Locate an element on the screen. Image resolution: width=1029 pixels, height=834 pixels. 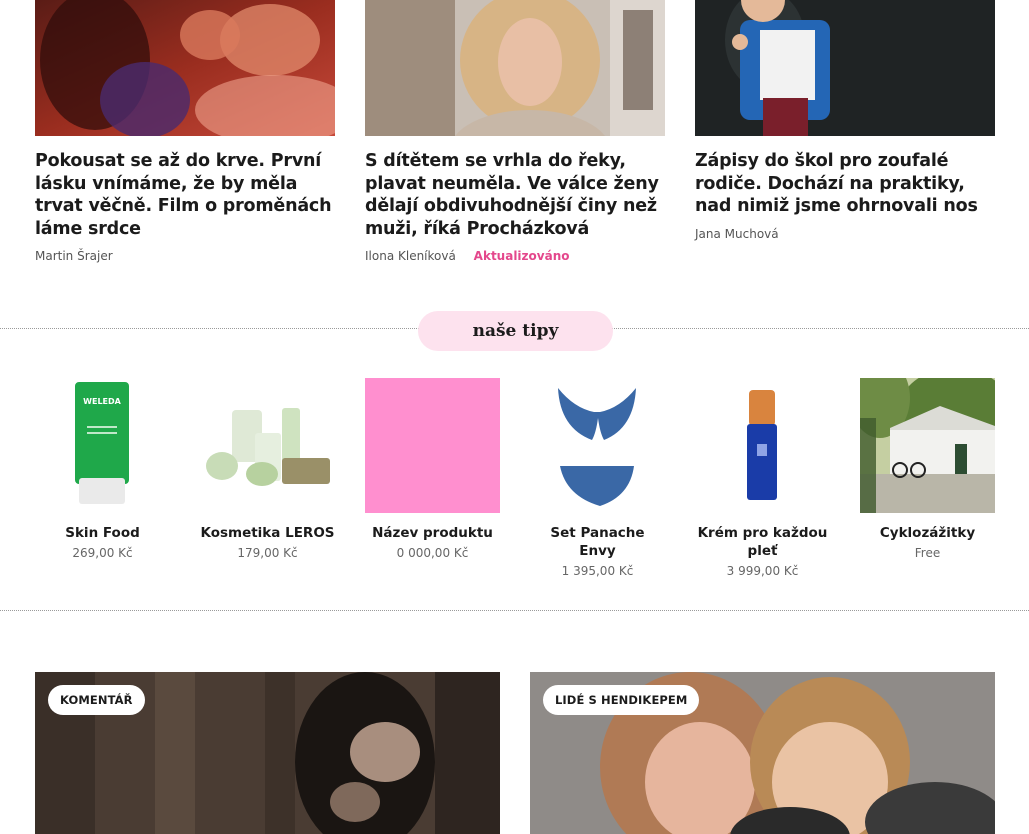
product-price: 179,00 Kč is located at coordinates (267, 553).